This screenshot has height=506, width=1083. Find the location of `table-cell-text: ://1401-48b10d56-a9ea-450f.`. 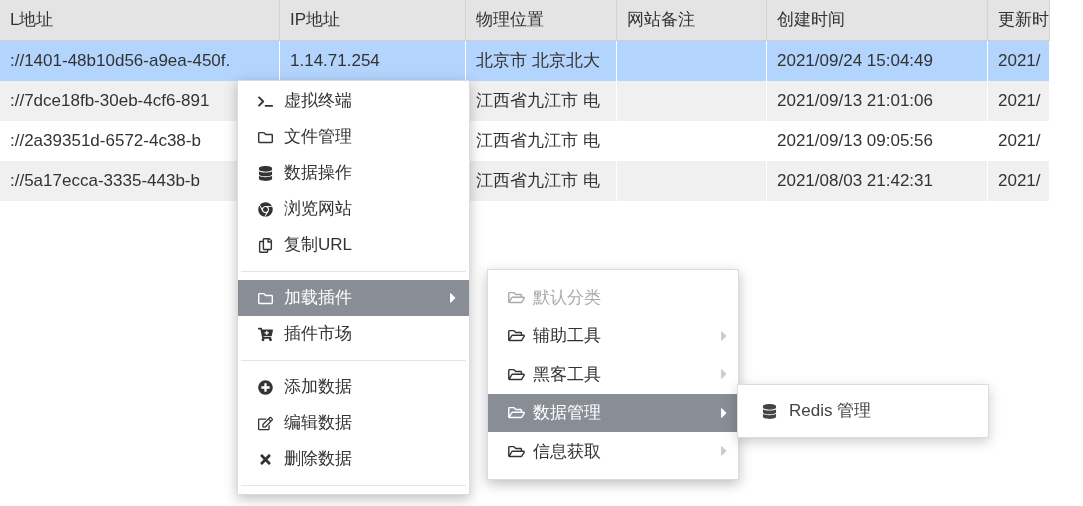

table-cell-text: ://1401-48b10d56-a9ea-450f. is located at coordinates (120, 61).